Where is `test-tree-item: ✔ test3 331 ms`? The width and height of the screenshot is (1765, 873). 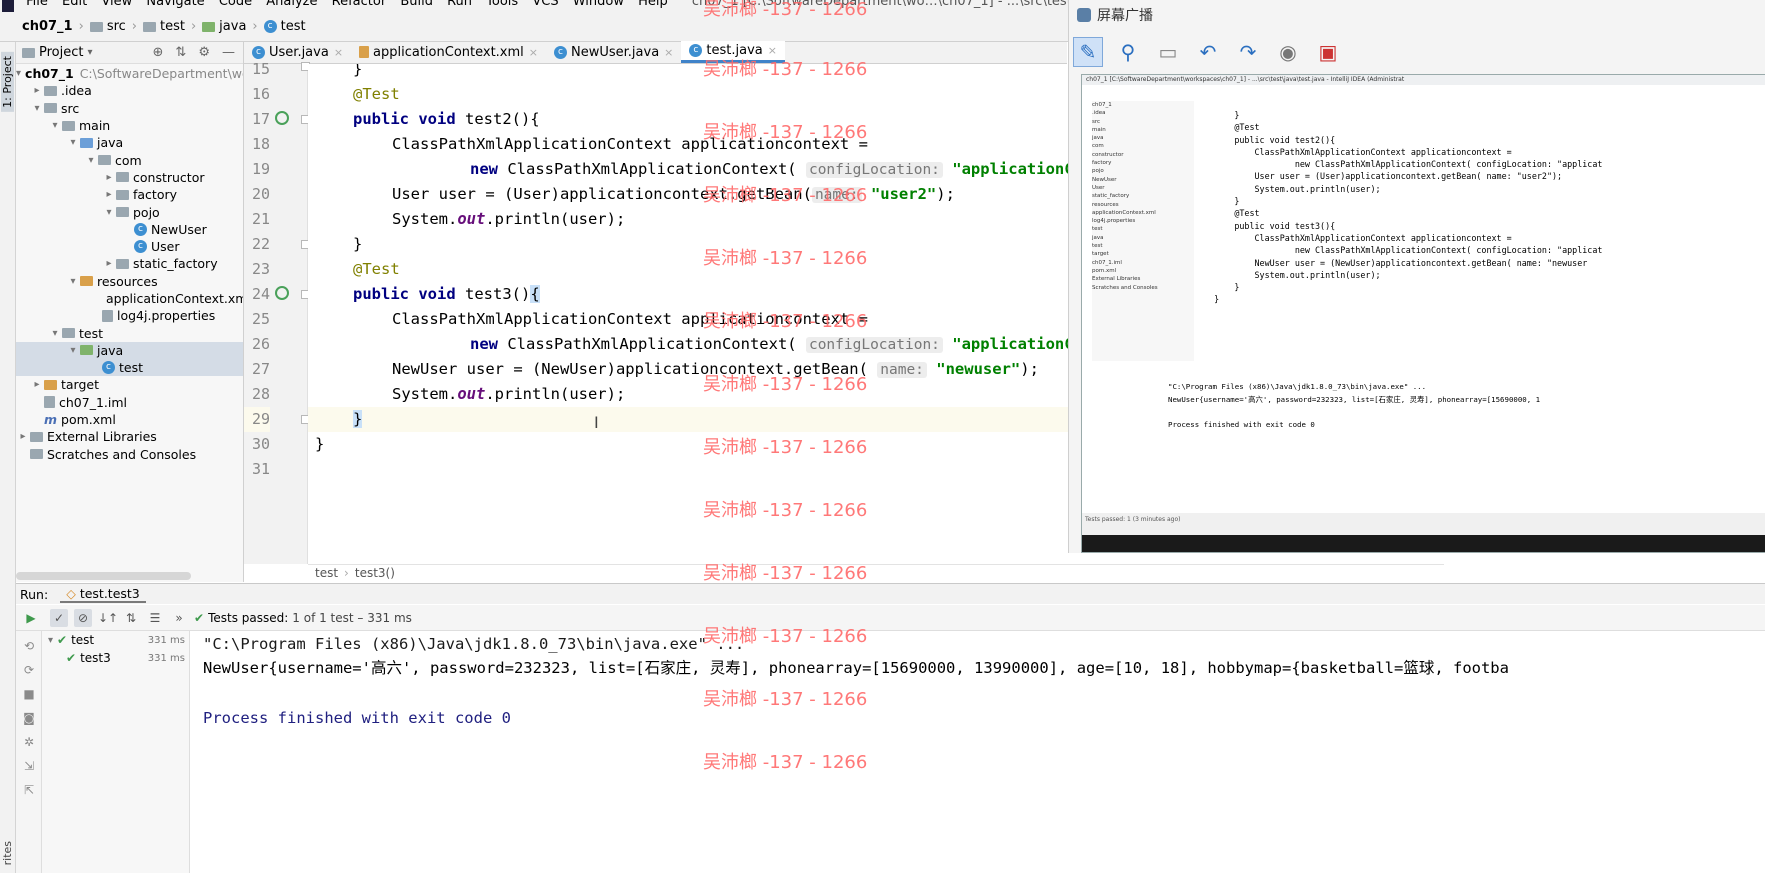 test-tree-item: ✔ test3 331 ms is located at coordinates (115, 658).